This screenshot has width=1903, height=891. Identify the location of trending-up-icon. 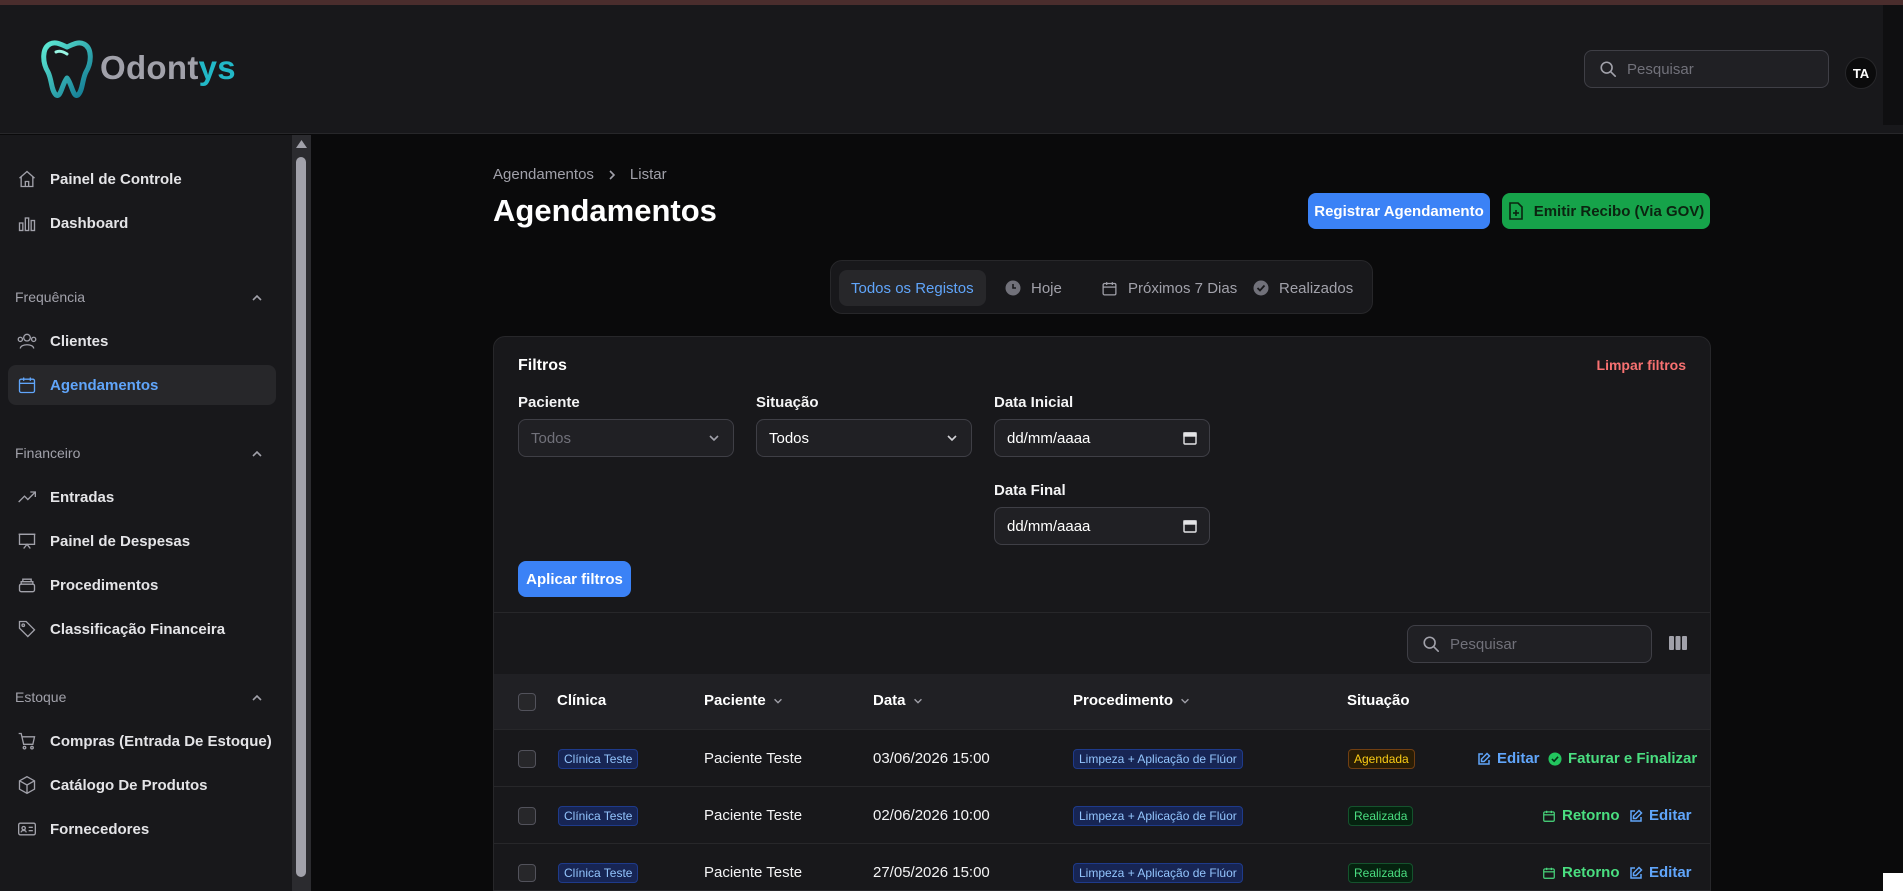
(27, 497).